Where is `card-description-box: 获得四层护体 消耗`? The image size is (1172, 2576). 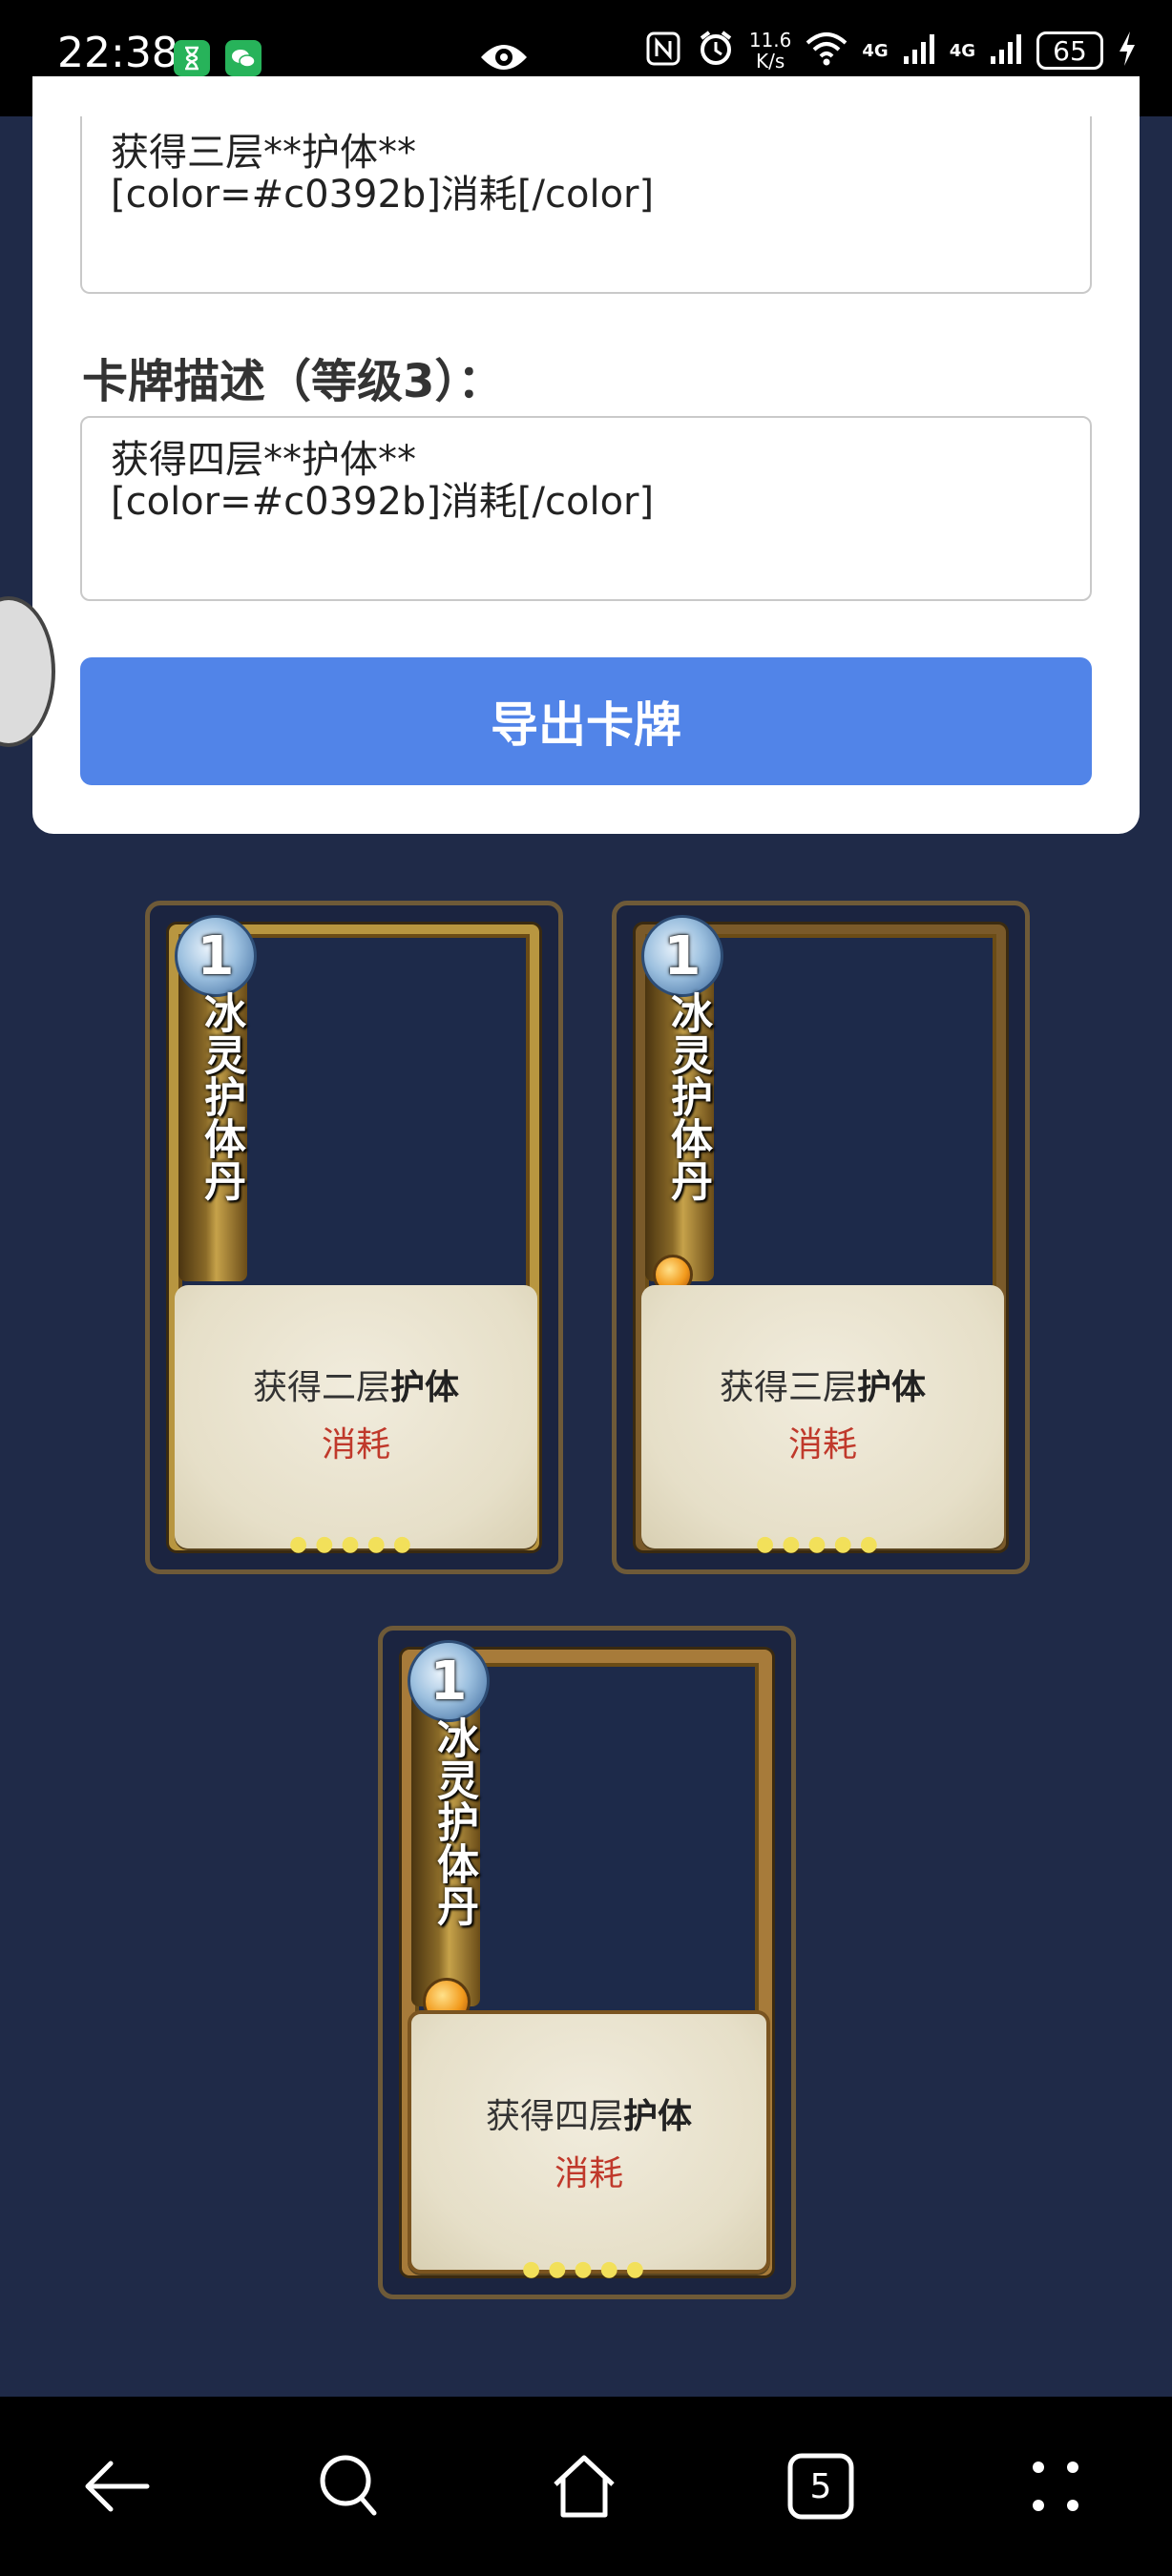 card-description-box: 获得四层护体 消耗 is located at coordinates (589, 2142).